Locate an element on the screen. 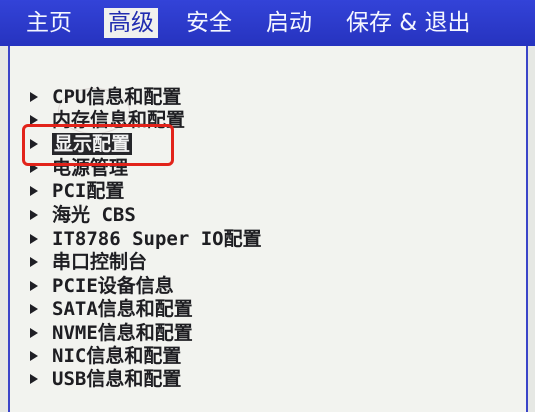  menu-item-label: 海光 CBS is located at coordinates (94, 215).